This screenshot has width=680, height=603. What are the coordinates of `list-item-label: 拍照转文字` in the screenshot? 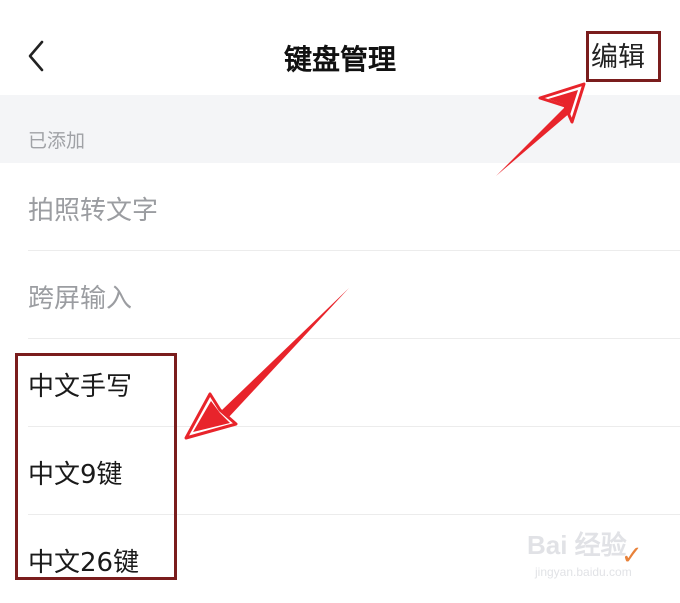 It's located at (93, 211).